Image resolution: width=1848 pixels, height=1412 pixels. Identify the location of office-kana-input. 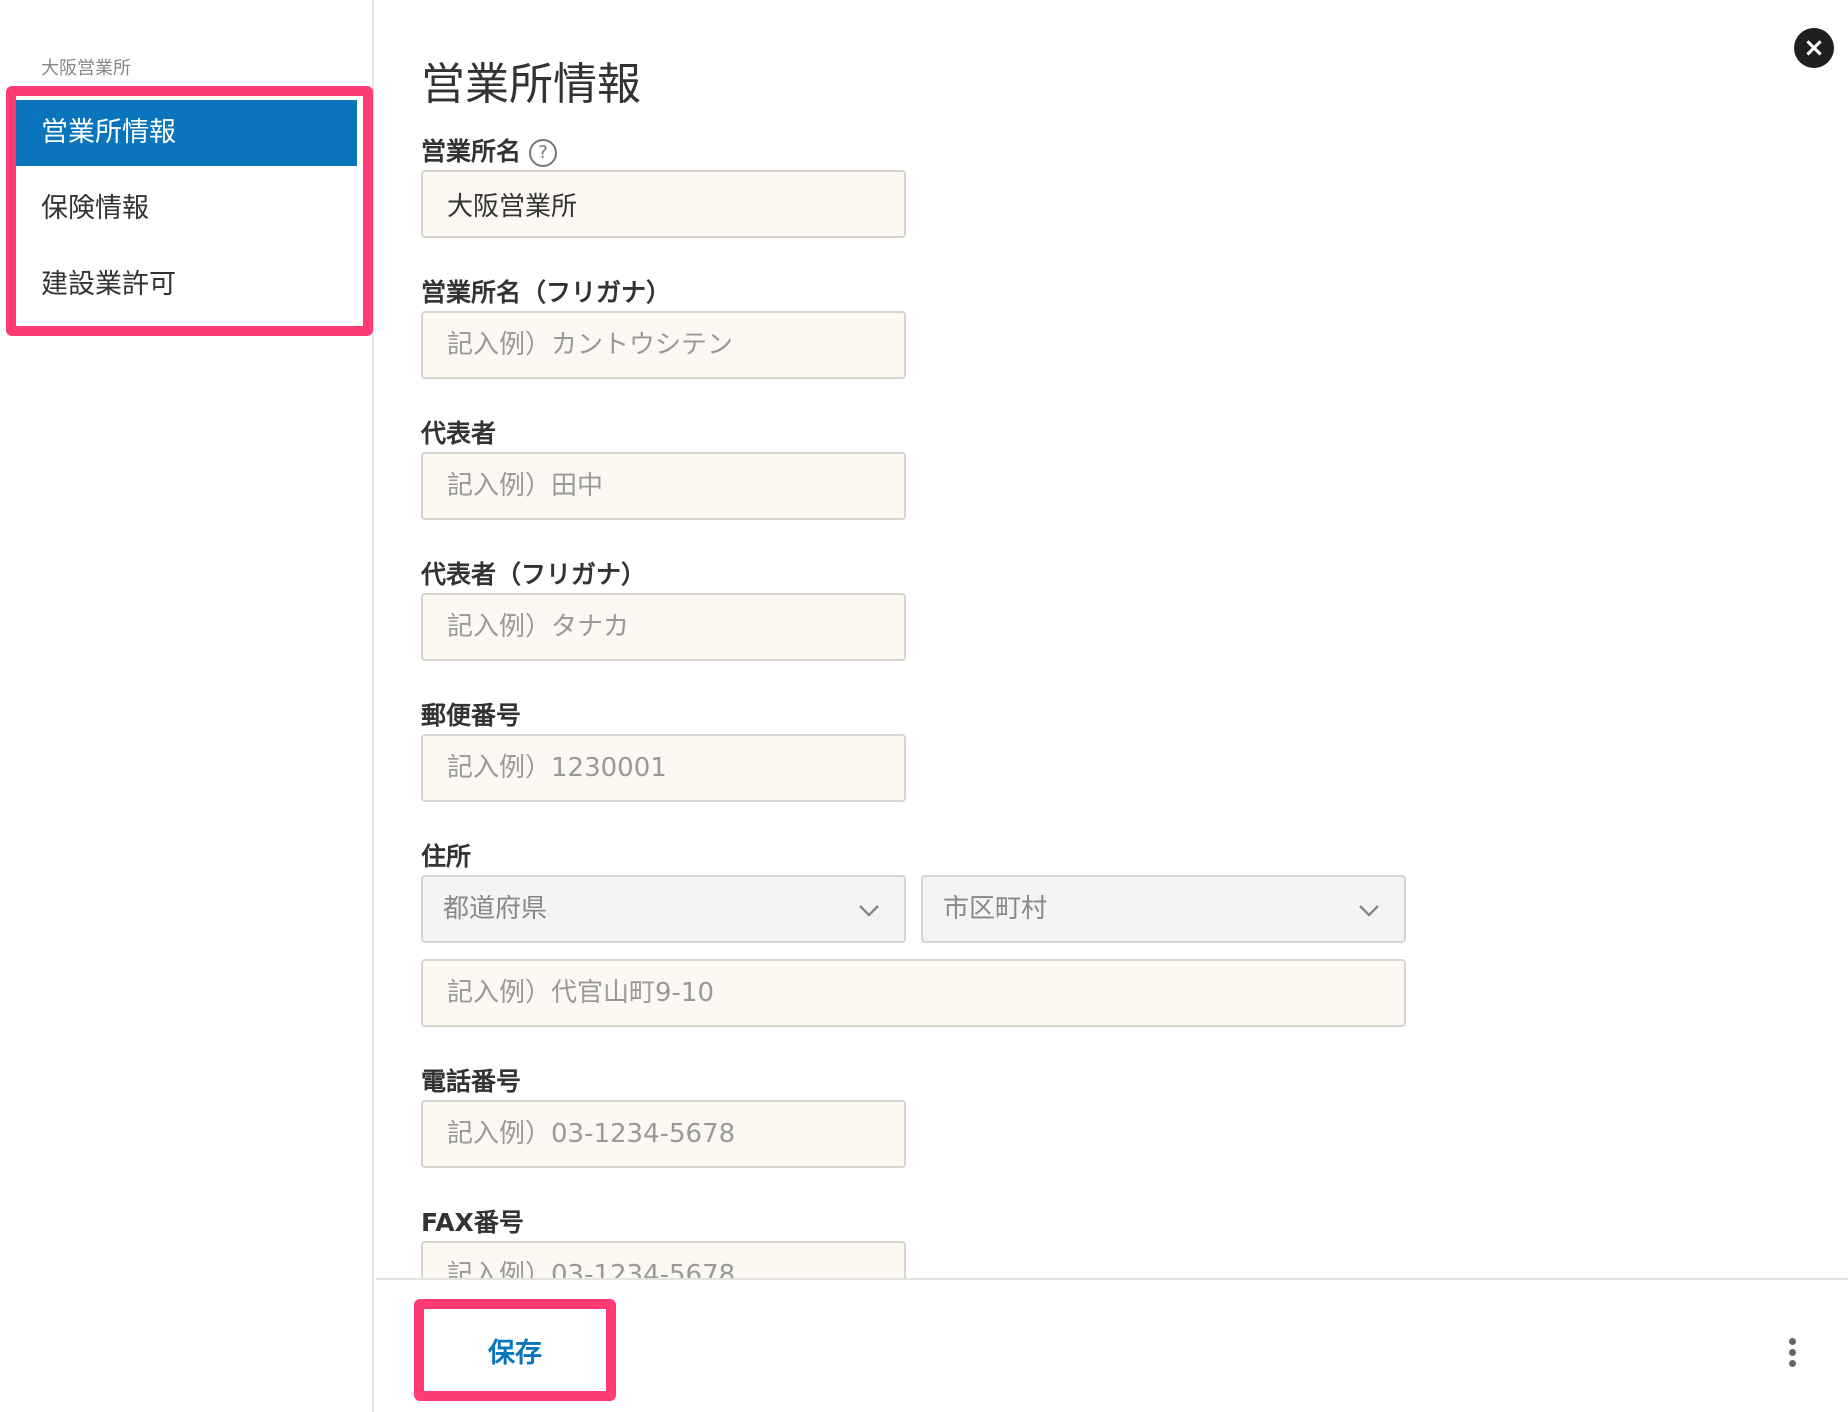
(663, 345).